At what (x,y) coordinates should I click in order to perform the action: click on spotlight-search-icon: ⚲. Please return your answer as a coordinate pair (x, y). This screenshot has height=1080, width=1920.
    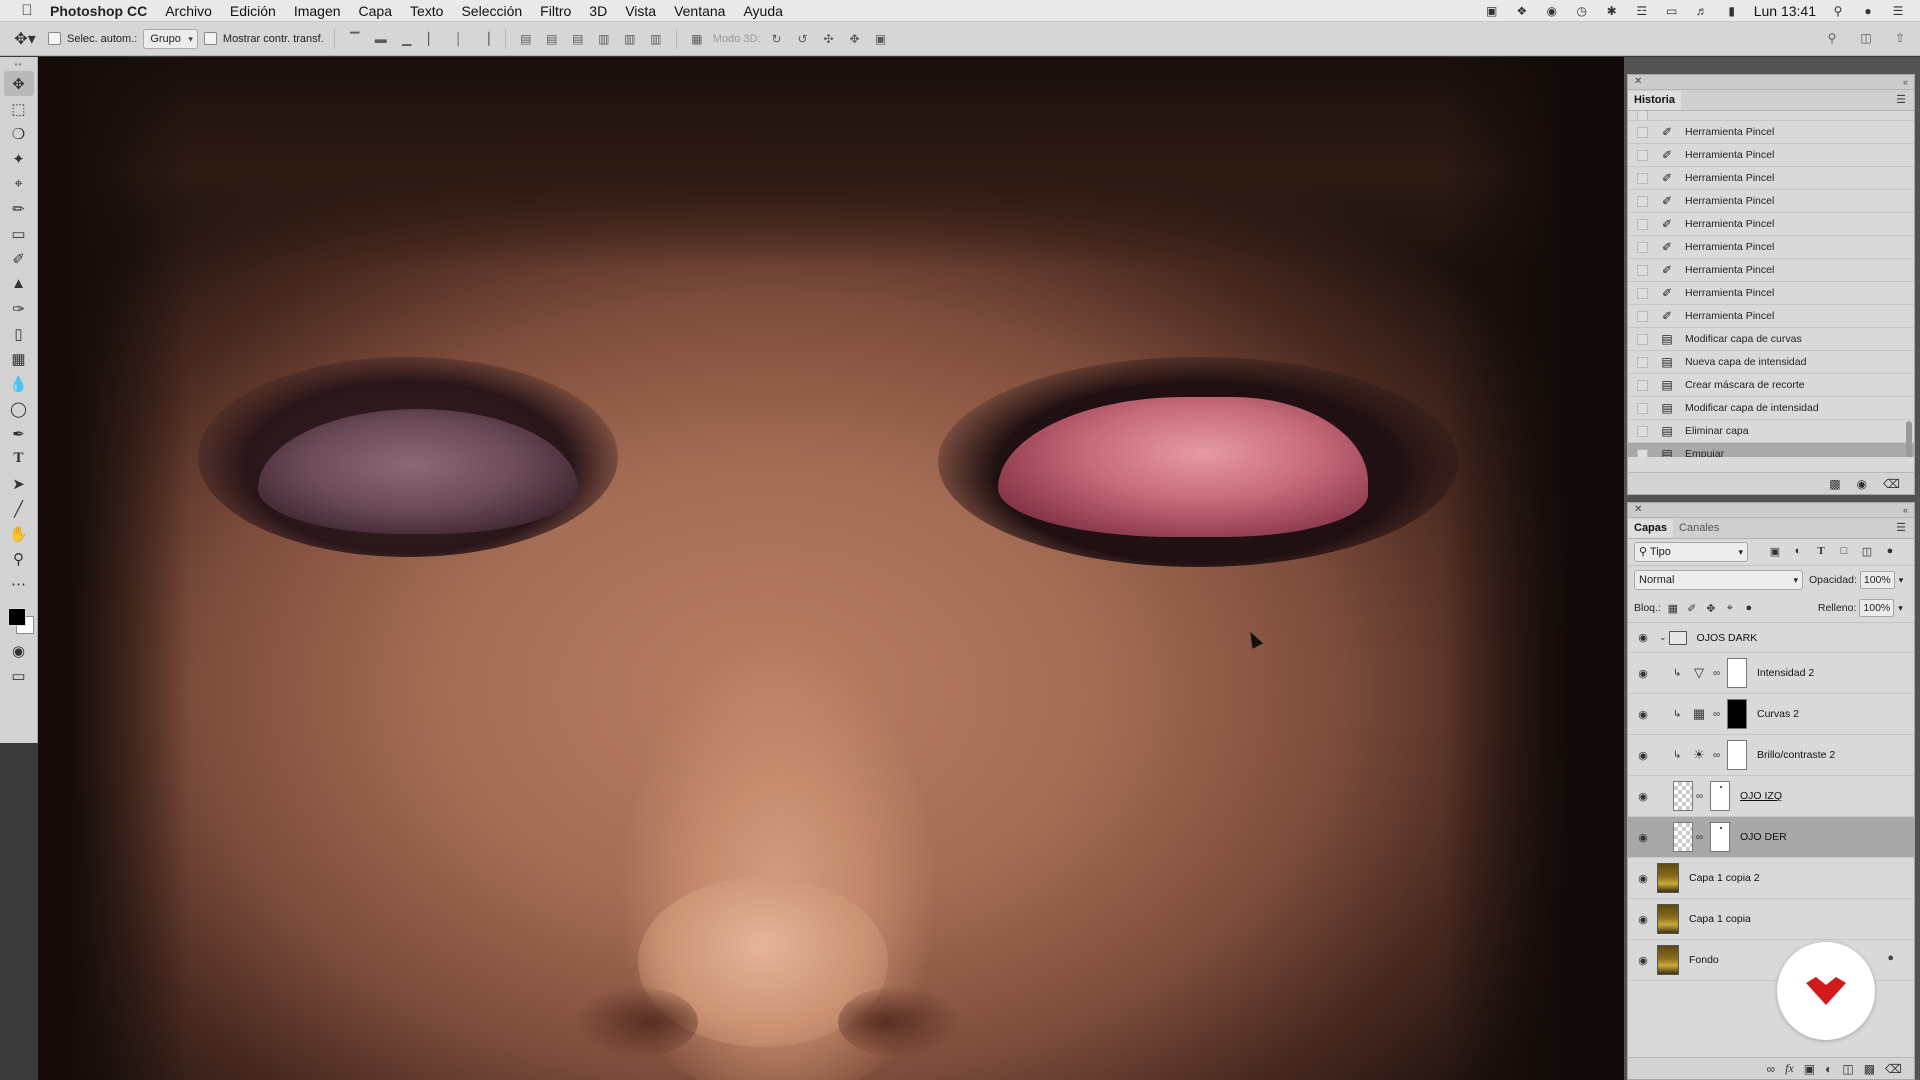
    Looking at the image, I should click on (1838, 11).